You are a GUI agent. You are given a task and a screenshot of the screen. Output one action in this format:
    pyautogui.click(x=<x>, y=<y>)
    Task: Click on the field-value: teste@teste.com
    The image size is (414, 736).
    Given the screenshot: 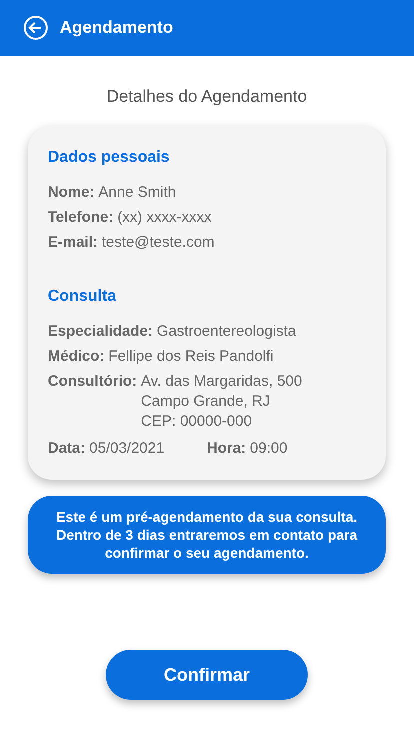 What is the action you would take?
    pyautogui.click(x=158, y=242)
    